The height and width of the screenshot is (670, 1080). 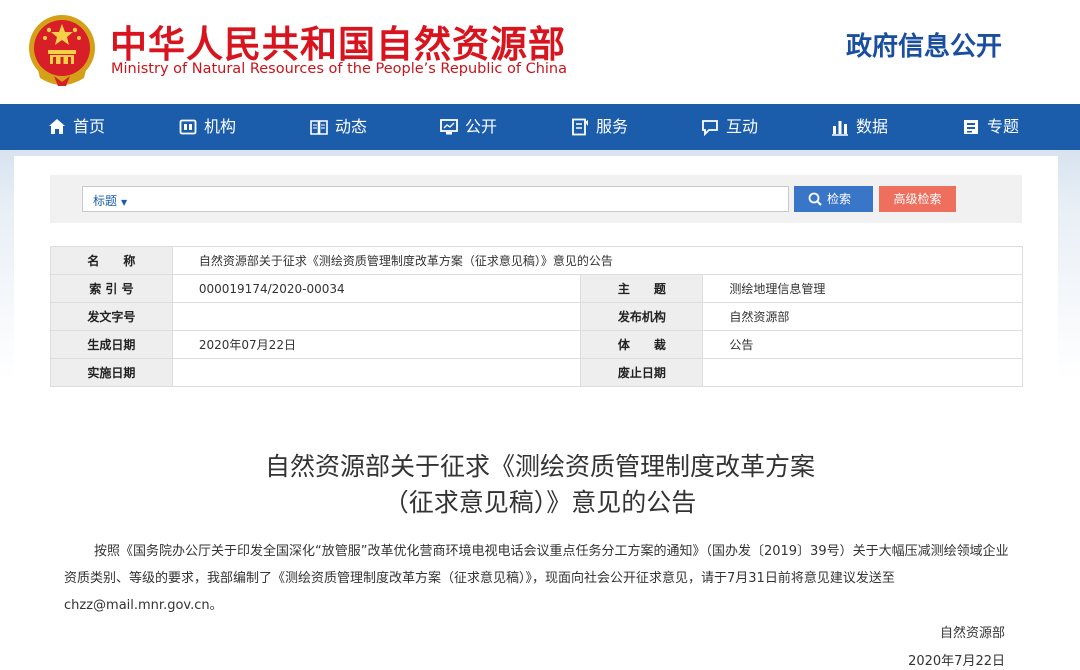 I want to click on topic-label: 主 题, so click(x=642, y=288).